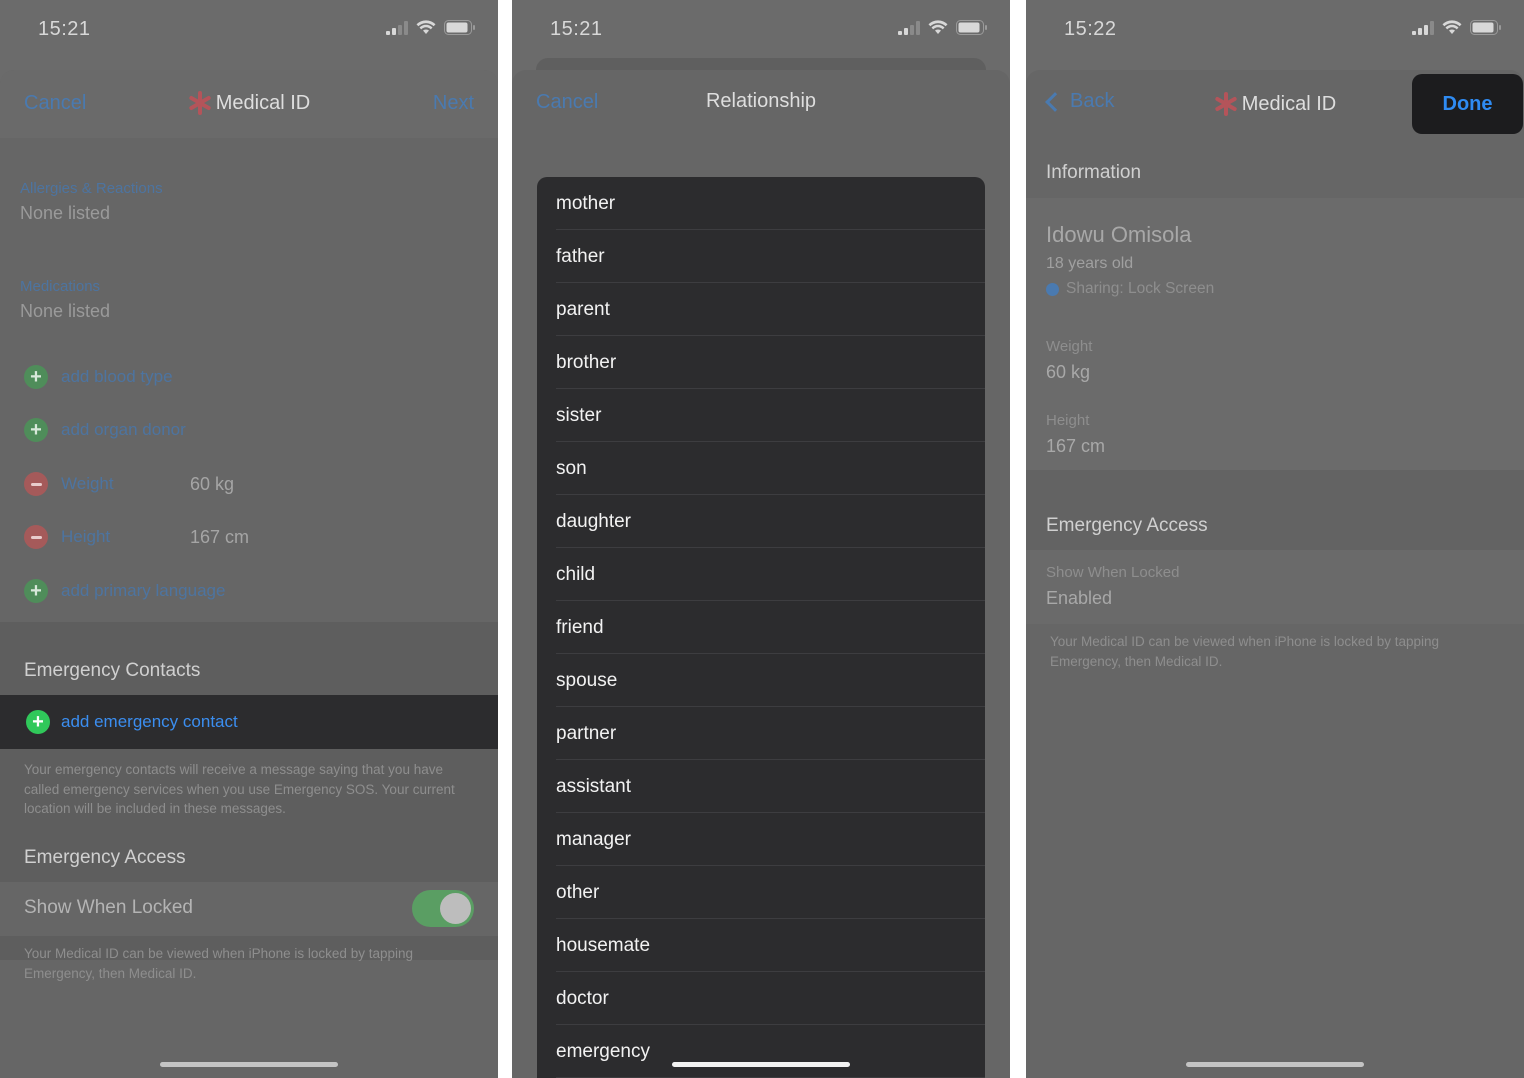 The width and height of the screenshot is (1524, 1078). Describe the element at coordinates (91, 202) in the screenshot. I see `allergies-field: Allergies & Reactions None listed` at that location.